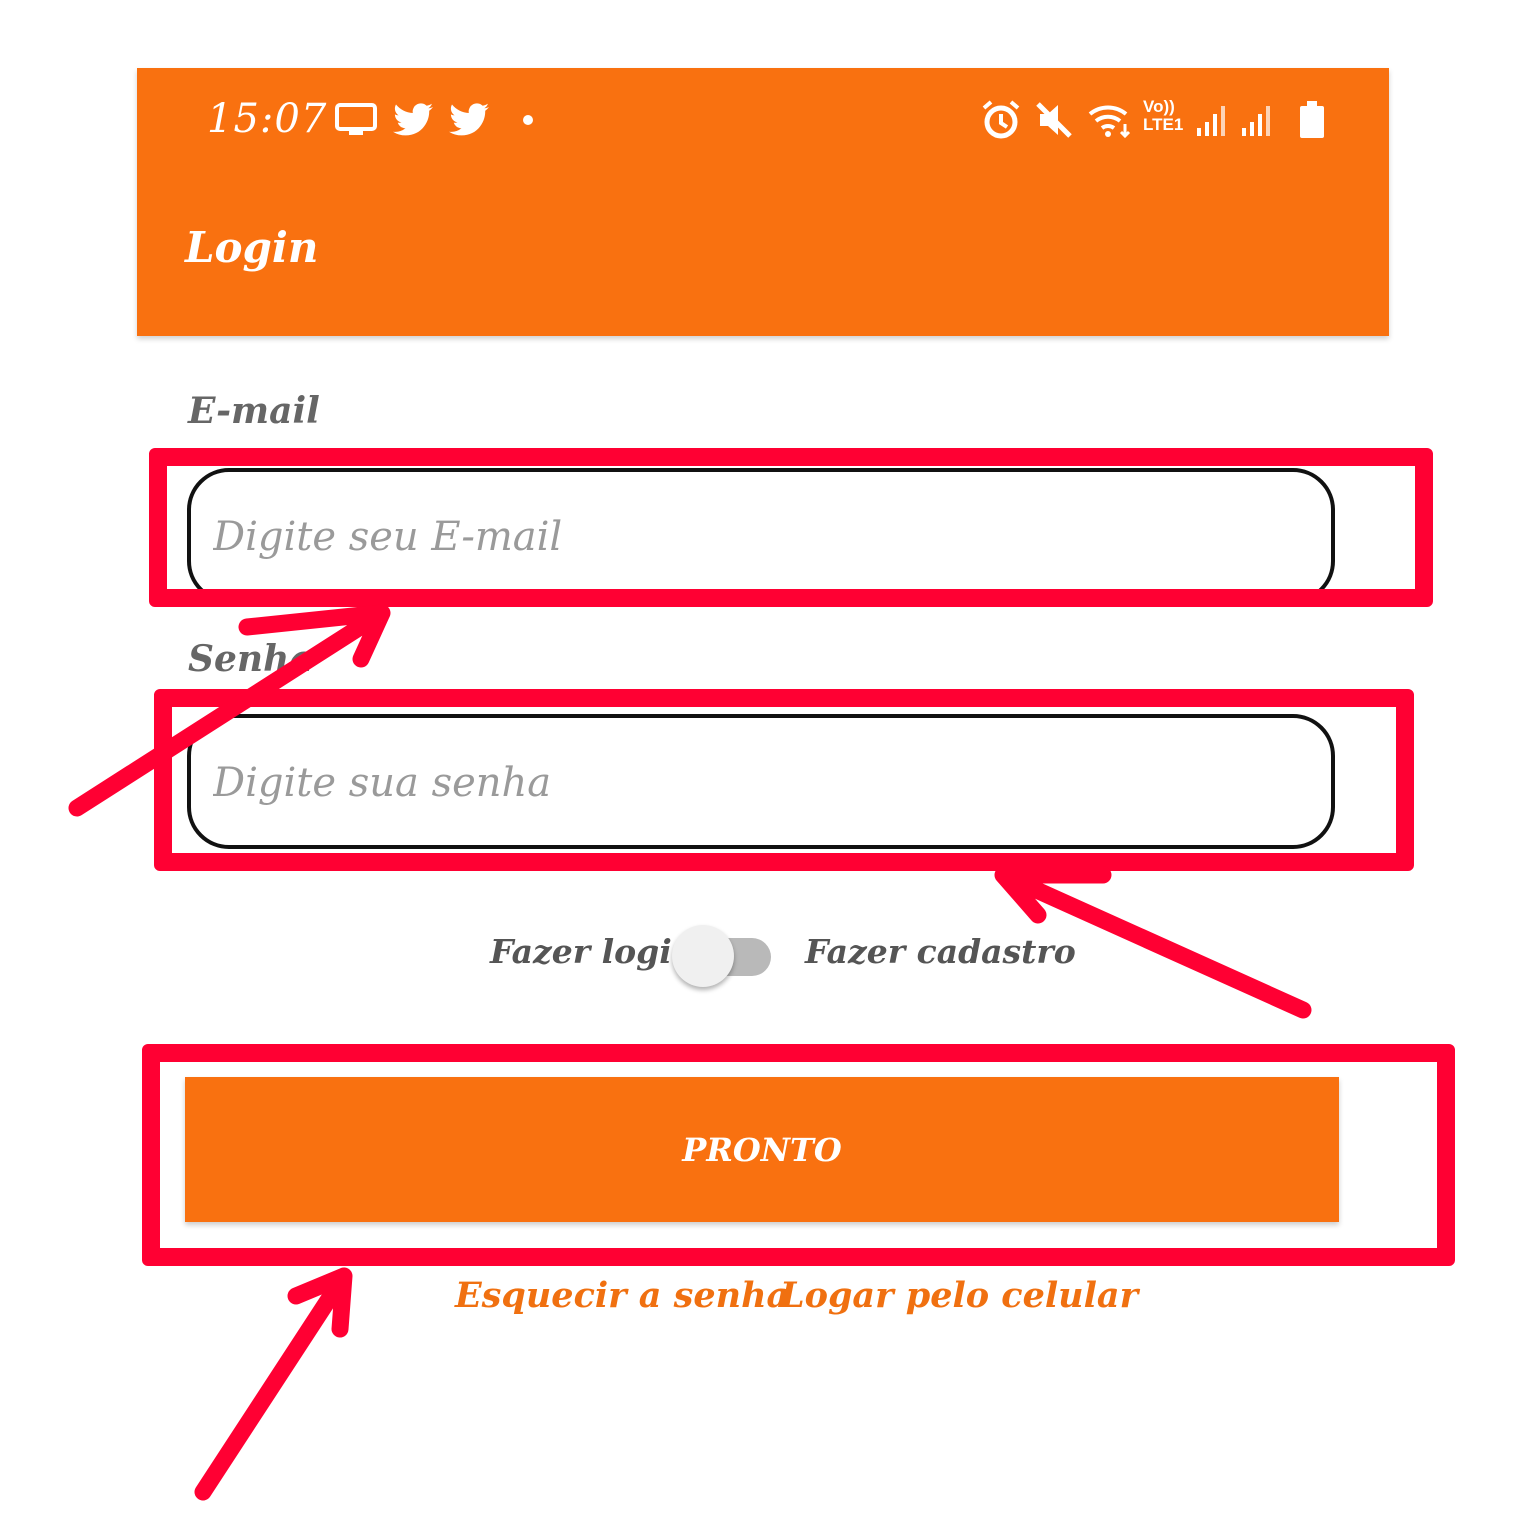  Describe the element at coordinates (1001, 120) in the screenshot. I see `alarm-icon` at that location.